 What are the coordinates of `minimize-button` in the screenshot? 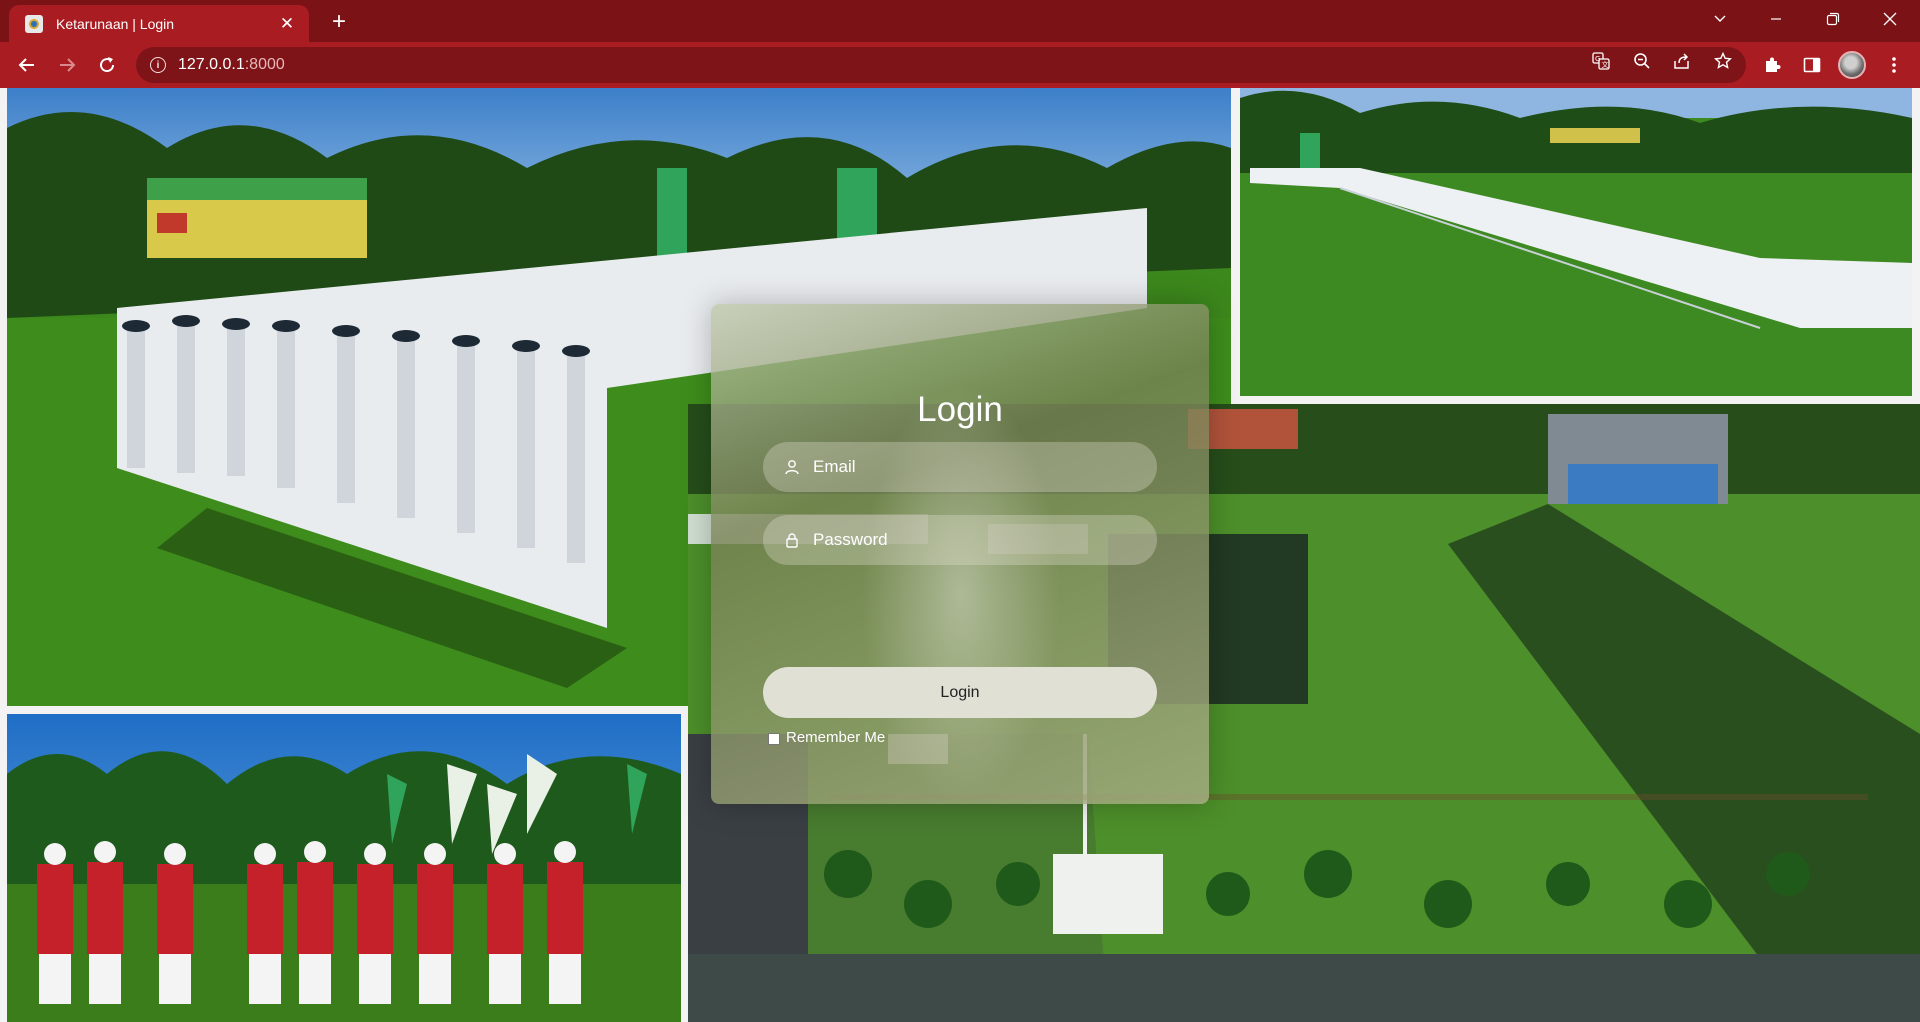 It's located at (1776, 19).